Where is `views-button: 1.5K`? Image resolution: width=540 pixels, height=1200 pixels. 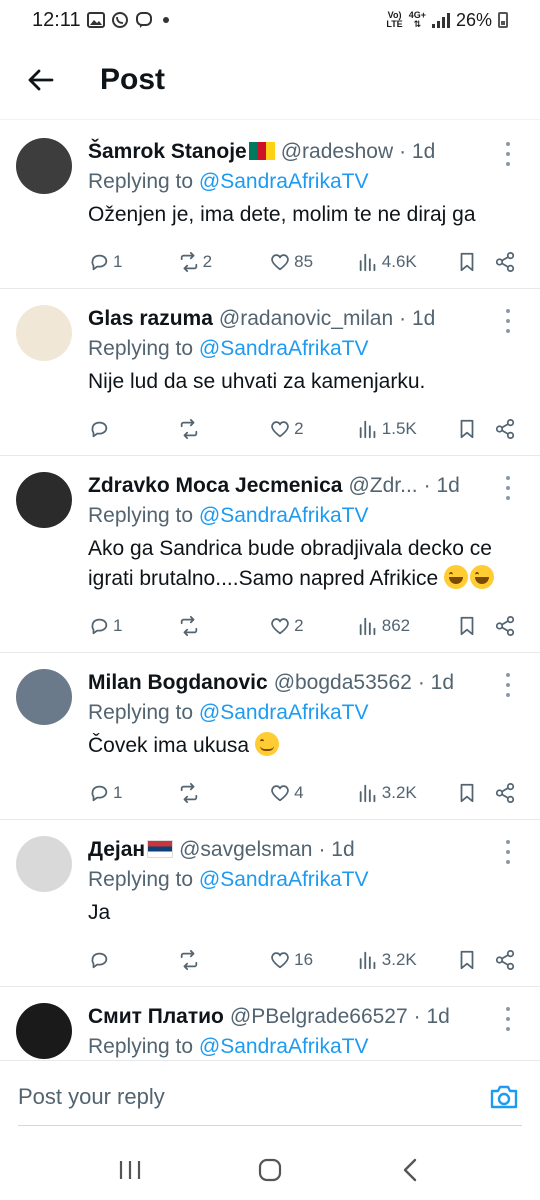 views-button: 1.5K is located at coordinates (407, 429).